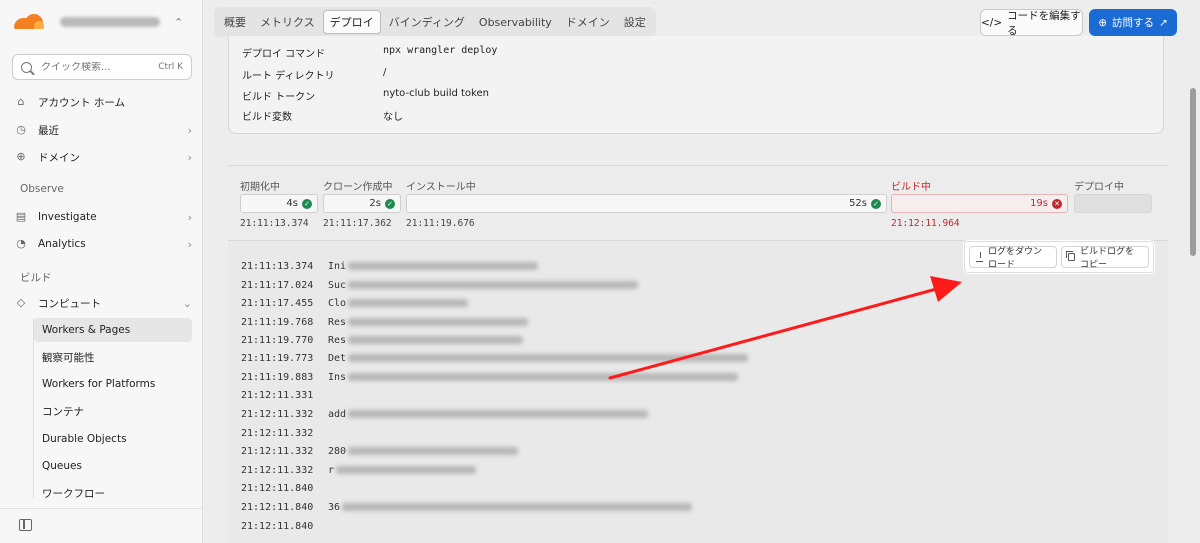  I want to click on copy-log-label: ビルドログをコピー, so click(1106, 258).